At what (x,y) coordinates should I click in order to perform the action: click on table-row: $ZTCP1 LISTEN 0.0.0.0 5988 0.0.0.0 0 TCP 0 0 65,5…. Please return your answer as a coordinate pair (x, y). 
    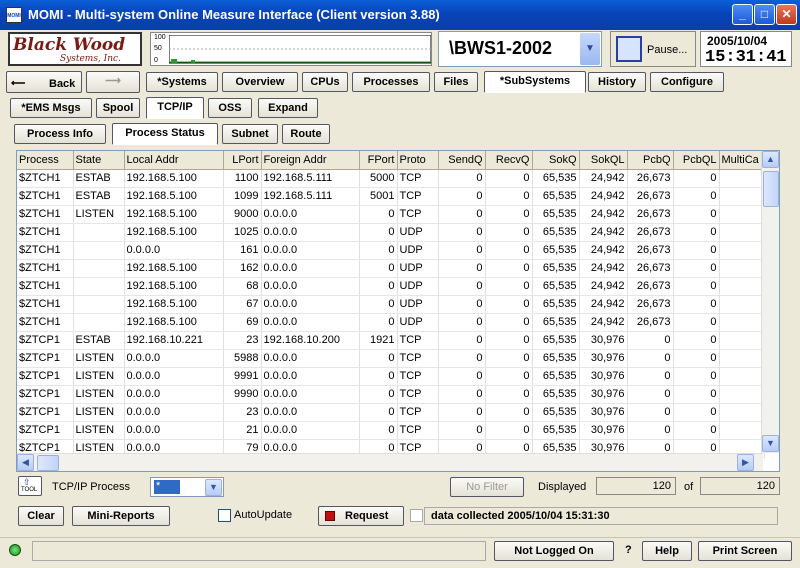
    Looking at the image, I should click on (391, 358).